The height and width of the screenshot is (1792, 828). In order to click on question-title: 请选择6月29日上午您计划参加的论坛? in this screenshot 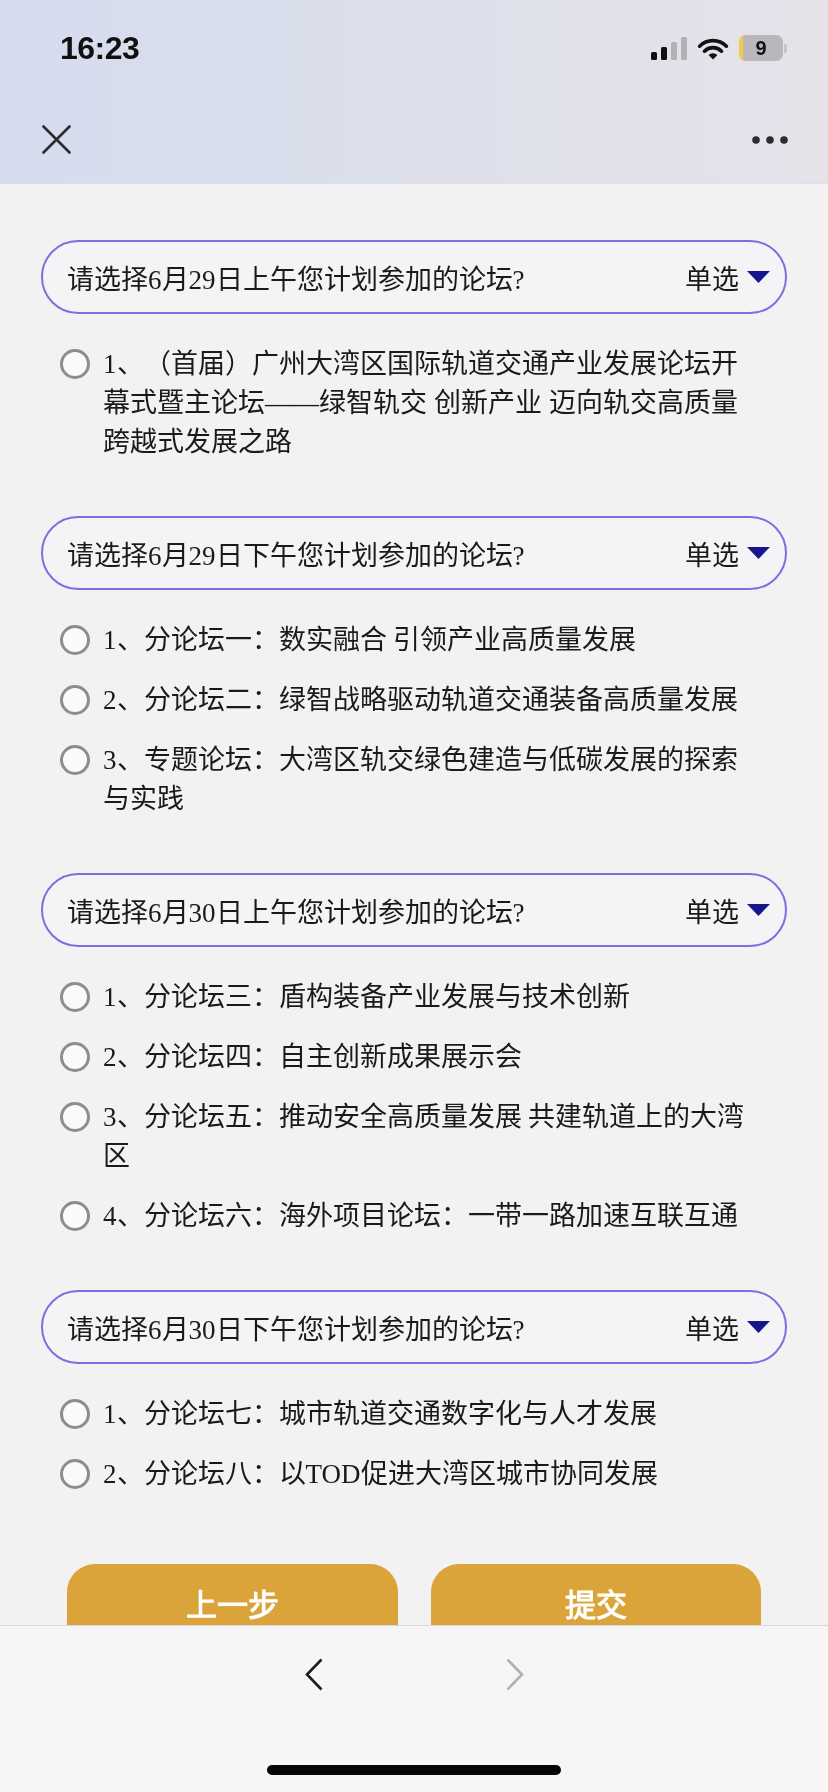, I will do `click(296, 280)`.